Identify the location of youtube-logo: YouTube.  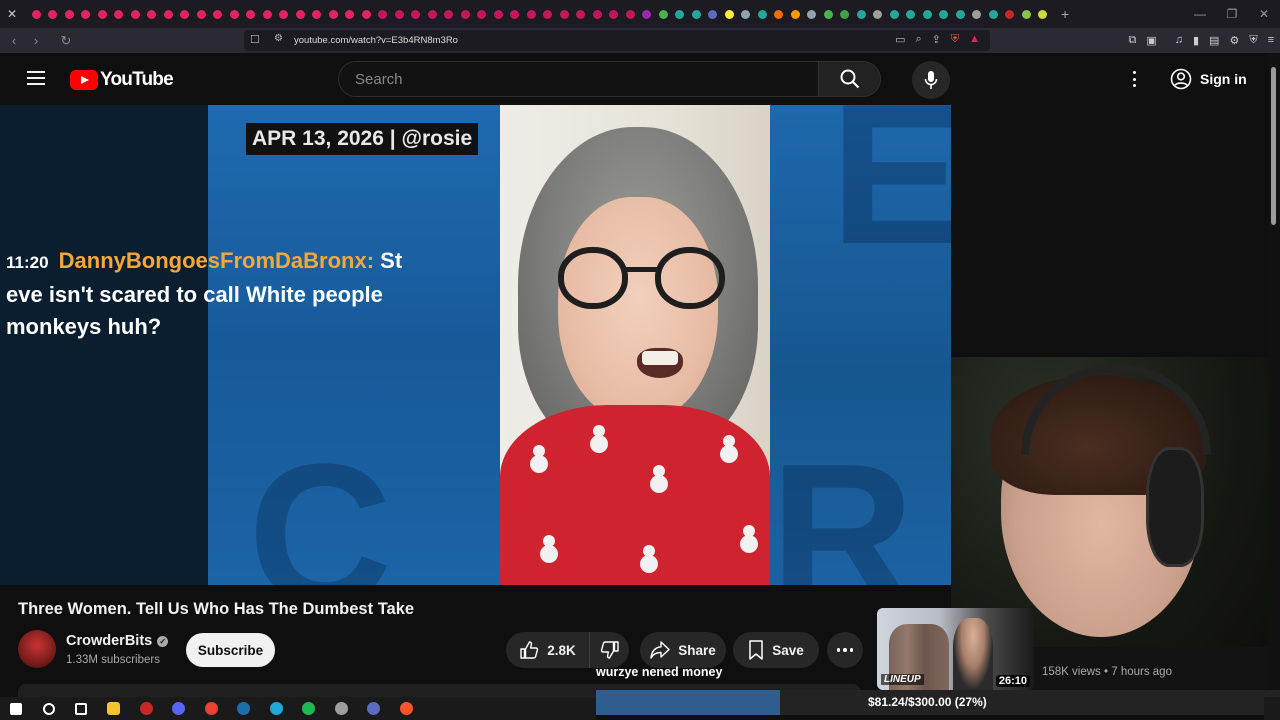
(122, 80).